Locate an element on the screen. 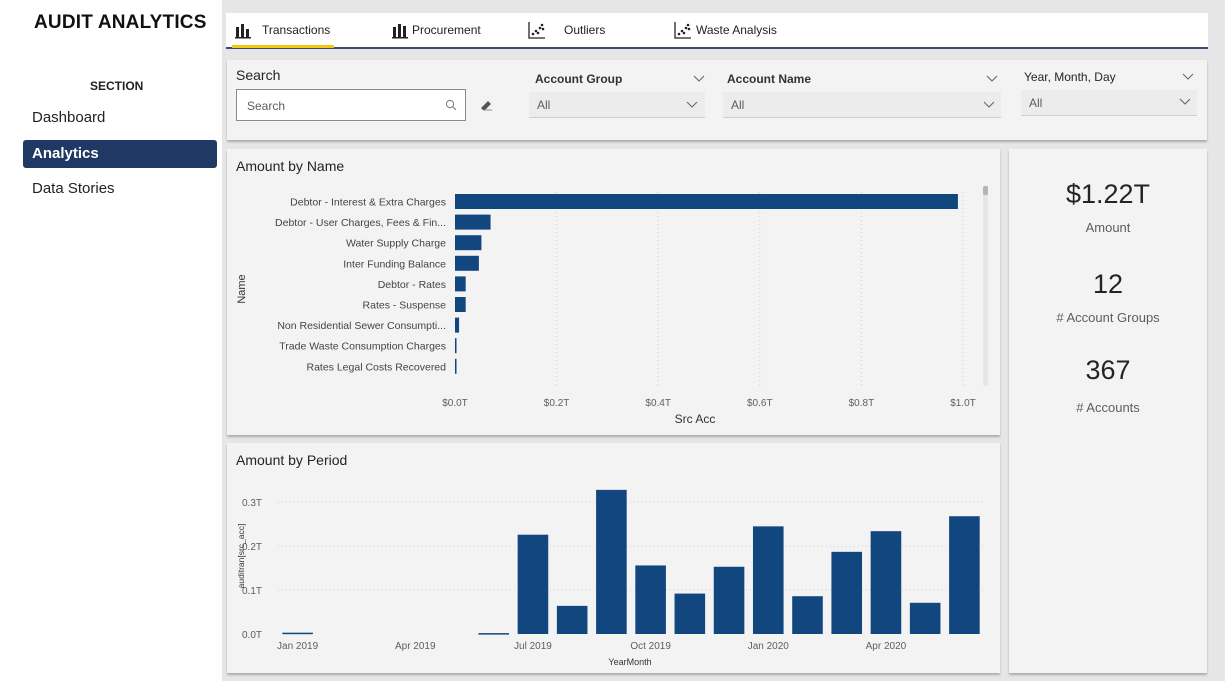 The height and width of the screenshot is (681, 1225). nav-item-analytics: Analytics is located at coordinates (120, 154).